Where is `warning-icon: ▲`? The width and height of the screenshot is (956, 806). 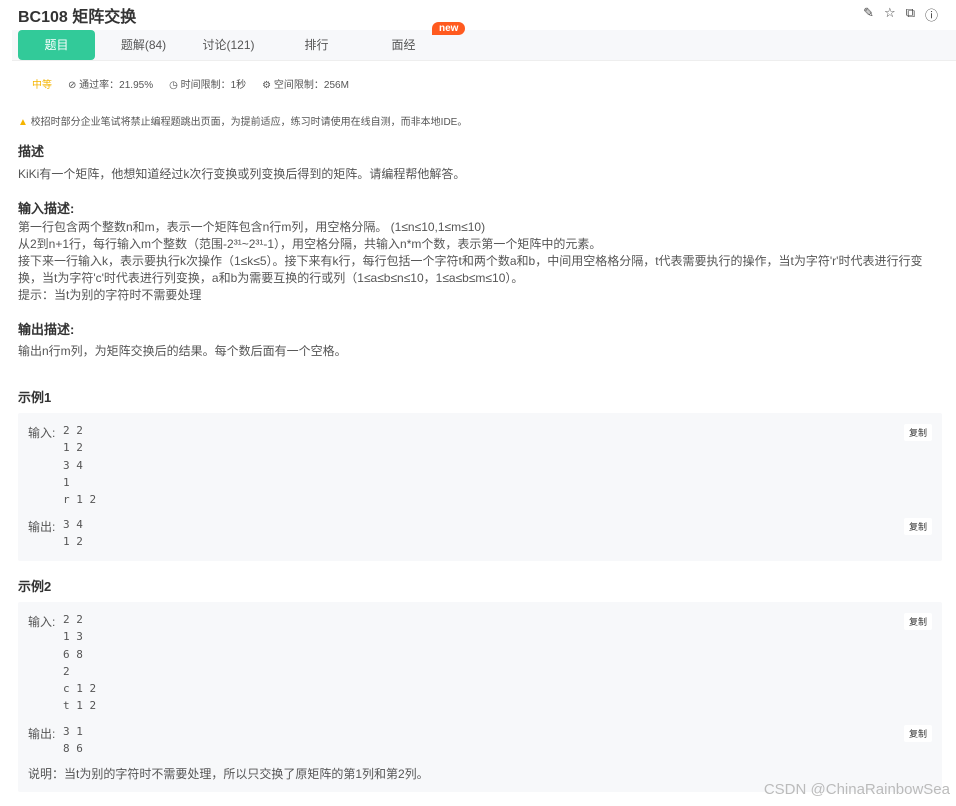
warning-icon: ▲ is located at coordinates (24, 122).